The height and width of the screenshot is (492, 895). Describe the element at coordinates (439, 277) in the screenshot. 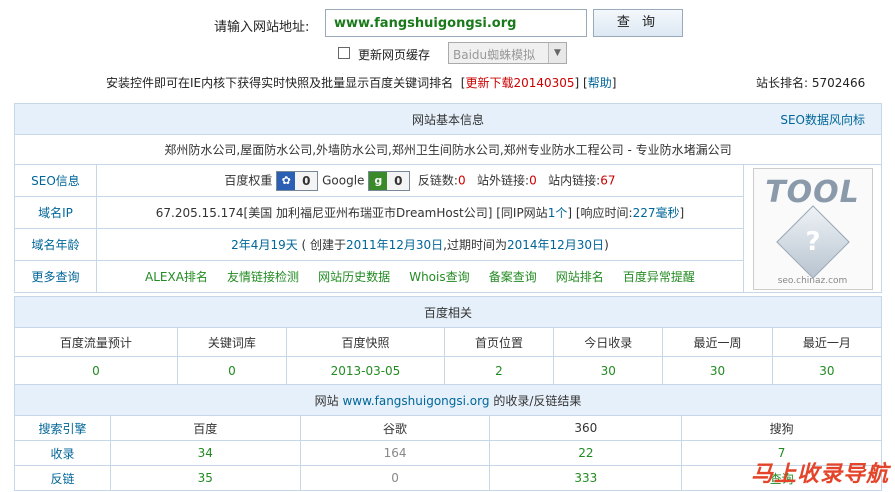

I see `more-link-whois: Whois查询` at that location.